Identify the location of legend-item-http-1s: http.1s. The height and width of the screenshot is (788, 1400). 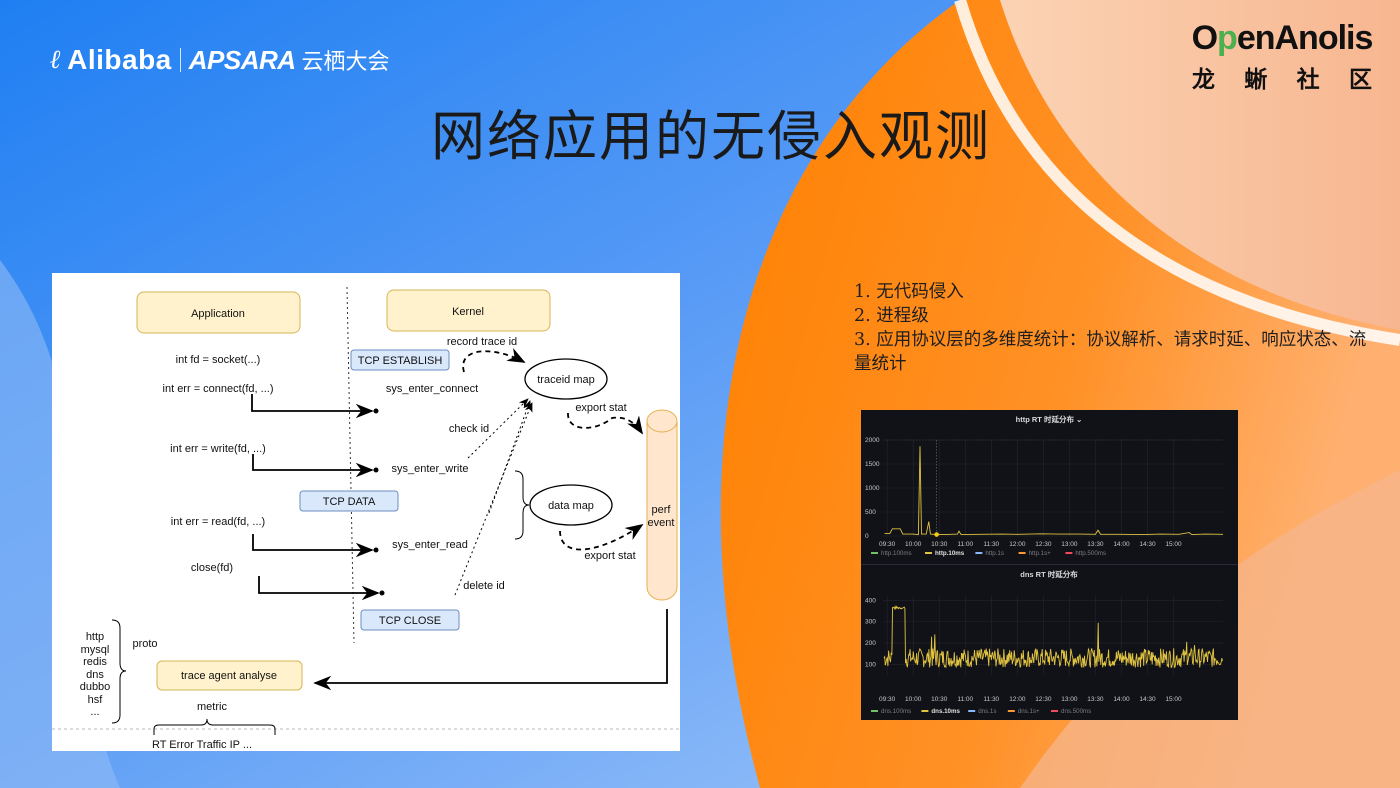
(994, 553).